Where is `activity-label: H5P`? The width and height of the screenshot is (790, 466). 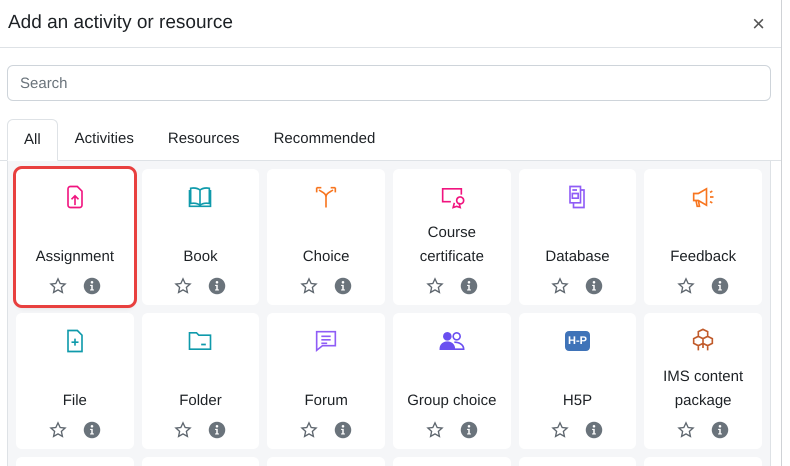 activity-label: H5P is located at coordinates (578, 401).